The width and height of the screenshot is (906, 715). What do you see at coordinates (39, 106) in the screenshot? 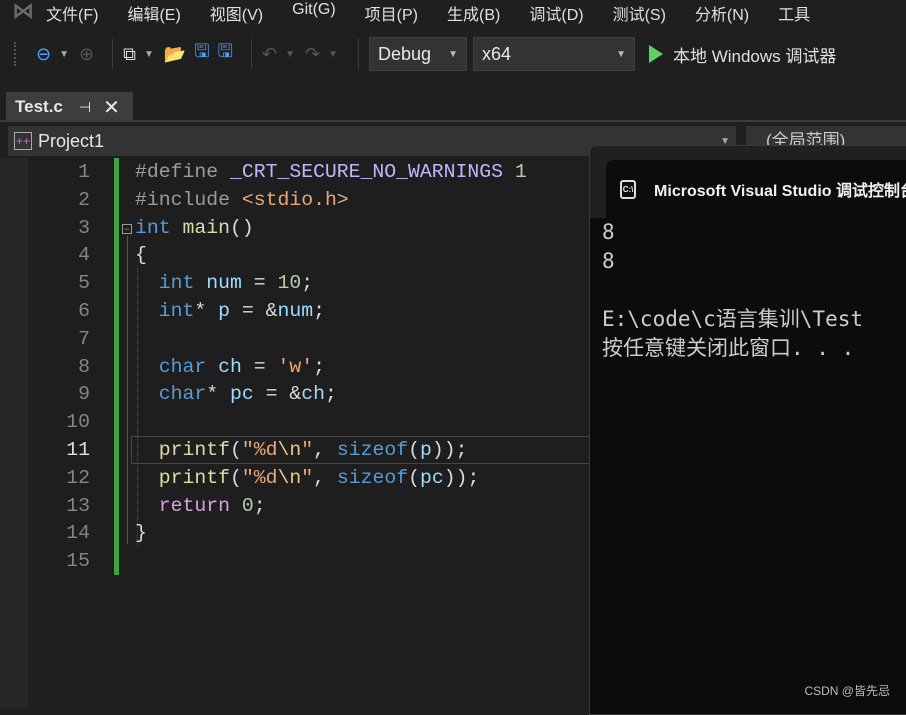
I see `tab-label: Test.c` at bounding box center [39, 106].